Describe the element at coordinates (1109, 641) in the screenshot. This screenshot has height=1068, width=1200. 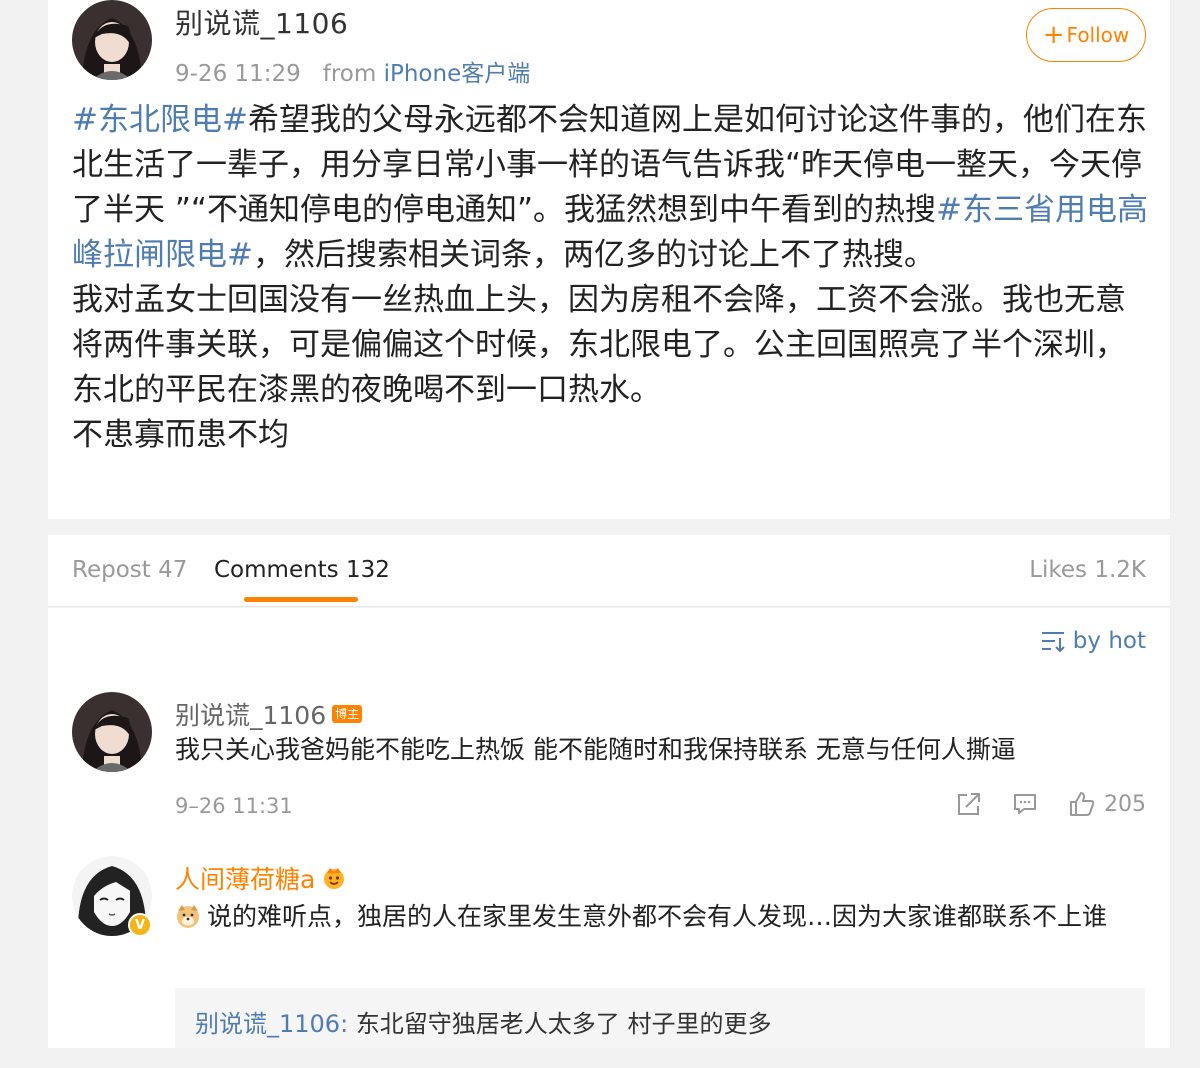
I see `sort-label: by hot` at that location.